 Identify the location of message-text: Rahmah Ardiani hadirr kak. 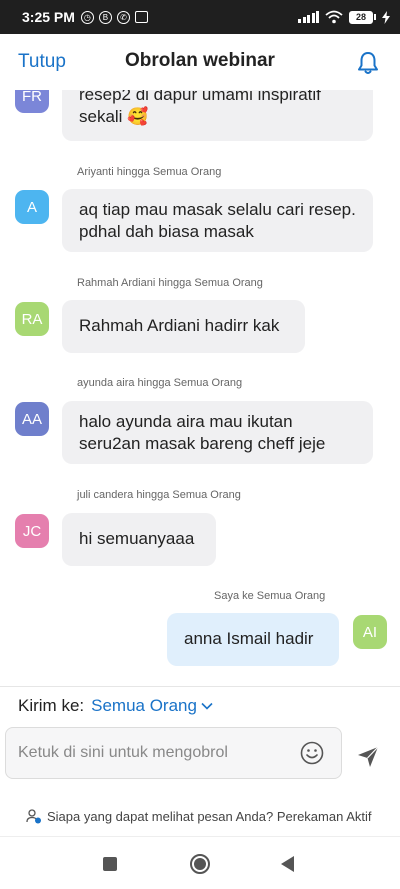
(179, 325).